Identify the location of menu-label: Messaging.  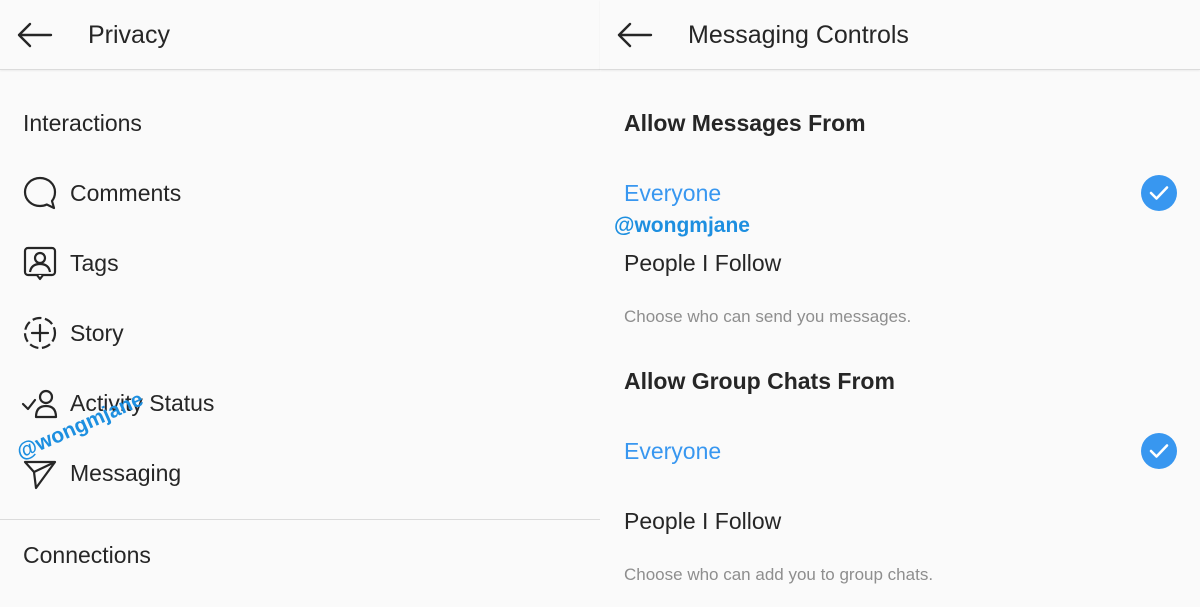
(126, 472).